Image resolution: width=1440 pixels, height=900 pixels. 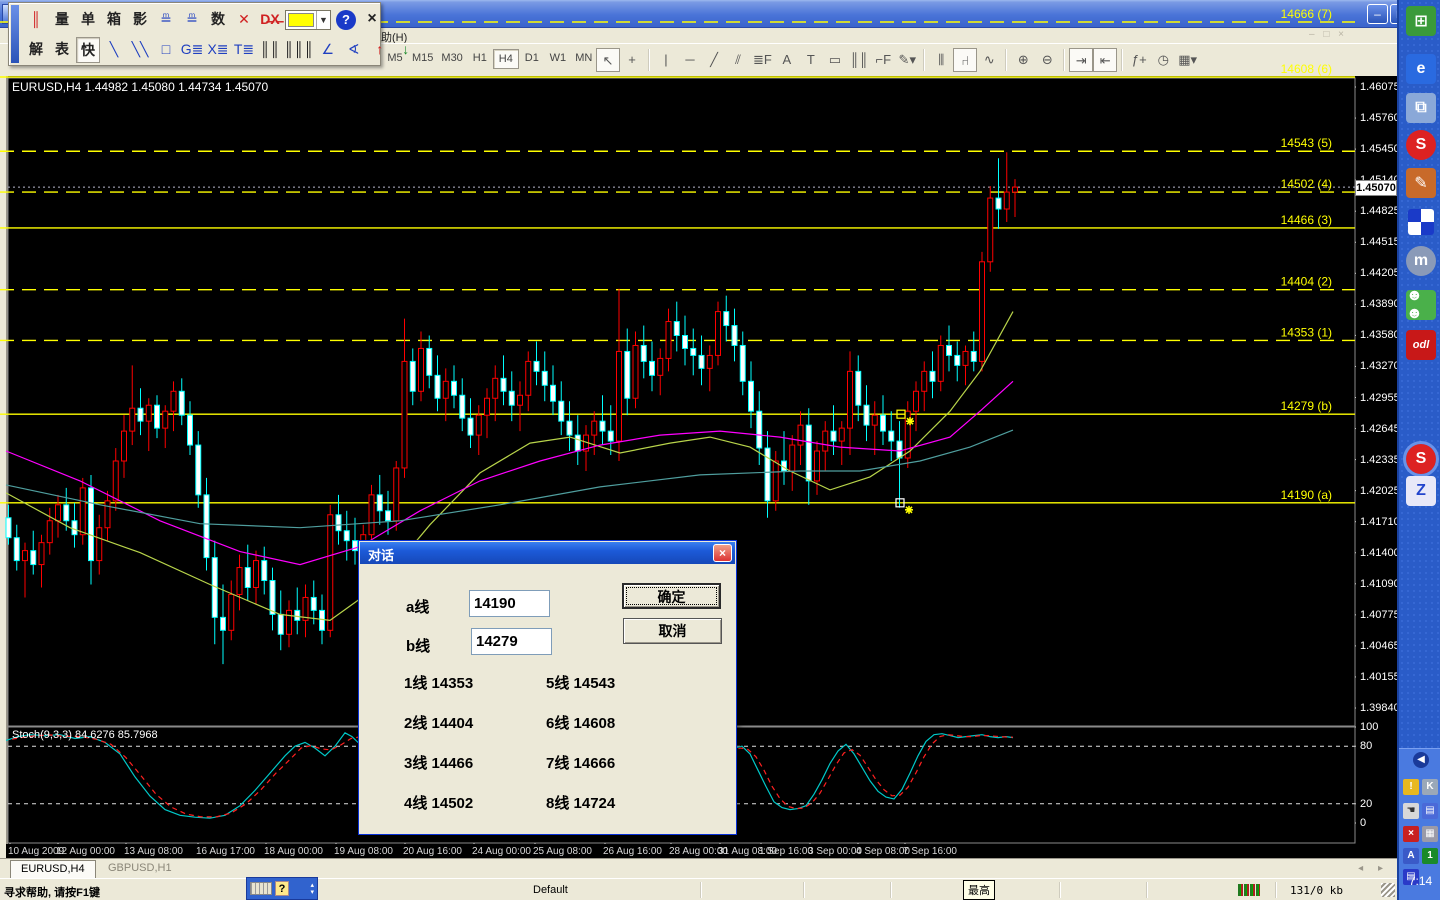 What do you see at coordinates (270, 20) in the screenshot?
I see `dx-button: D̶X̶` at bounding box center [270, 20].